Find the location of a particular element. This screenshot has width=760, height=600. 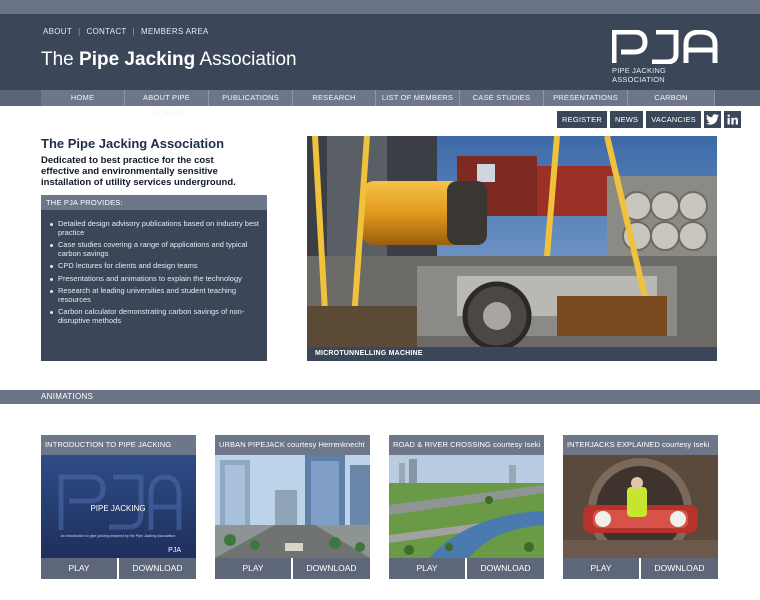

top-strip is located at coordinates (380, 7).